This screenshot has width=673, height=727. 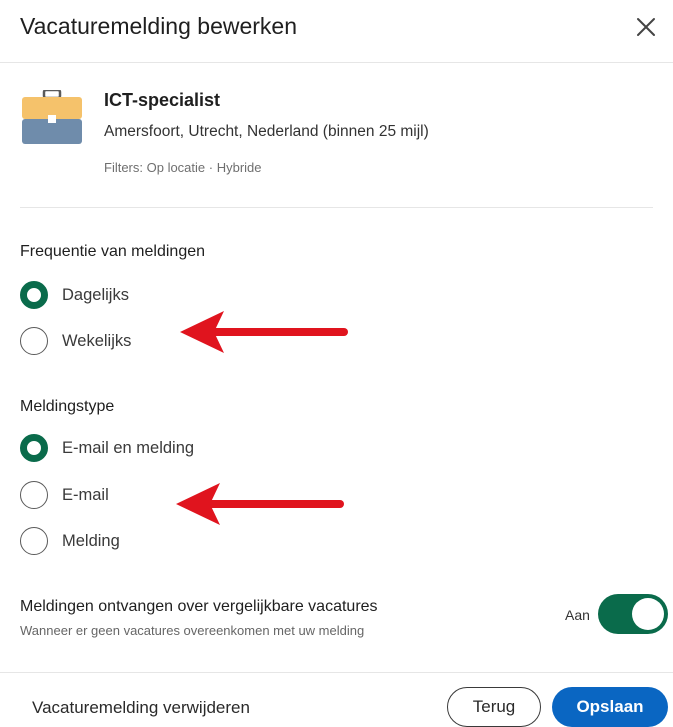 I want to click on radio-daily: Dagelijks, so click(x=74, y=295).